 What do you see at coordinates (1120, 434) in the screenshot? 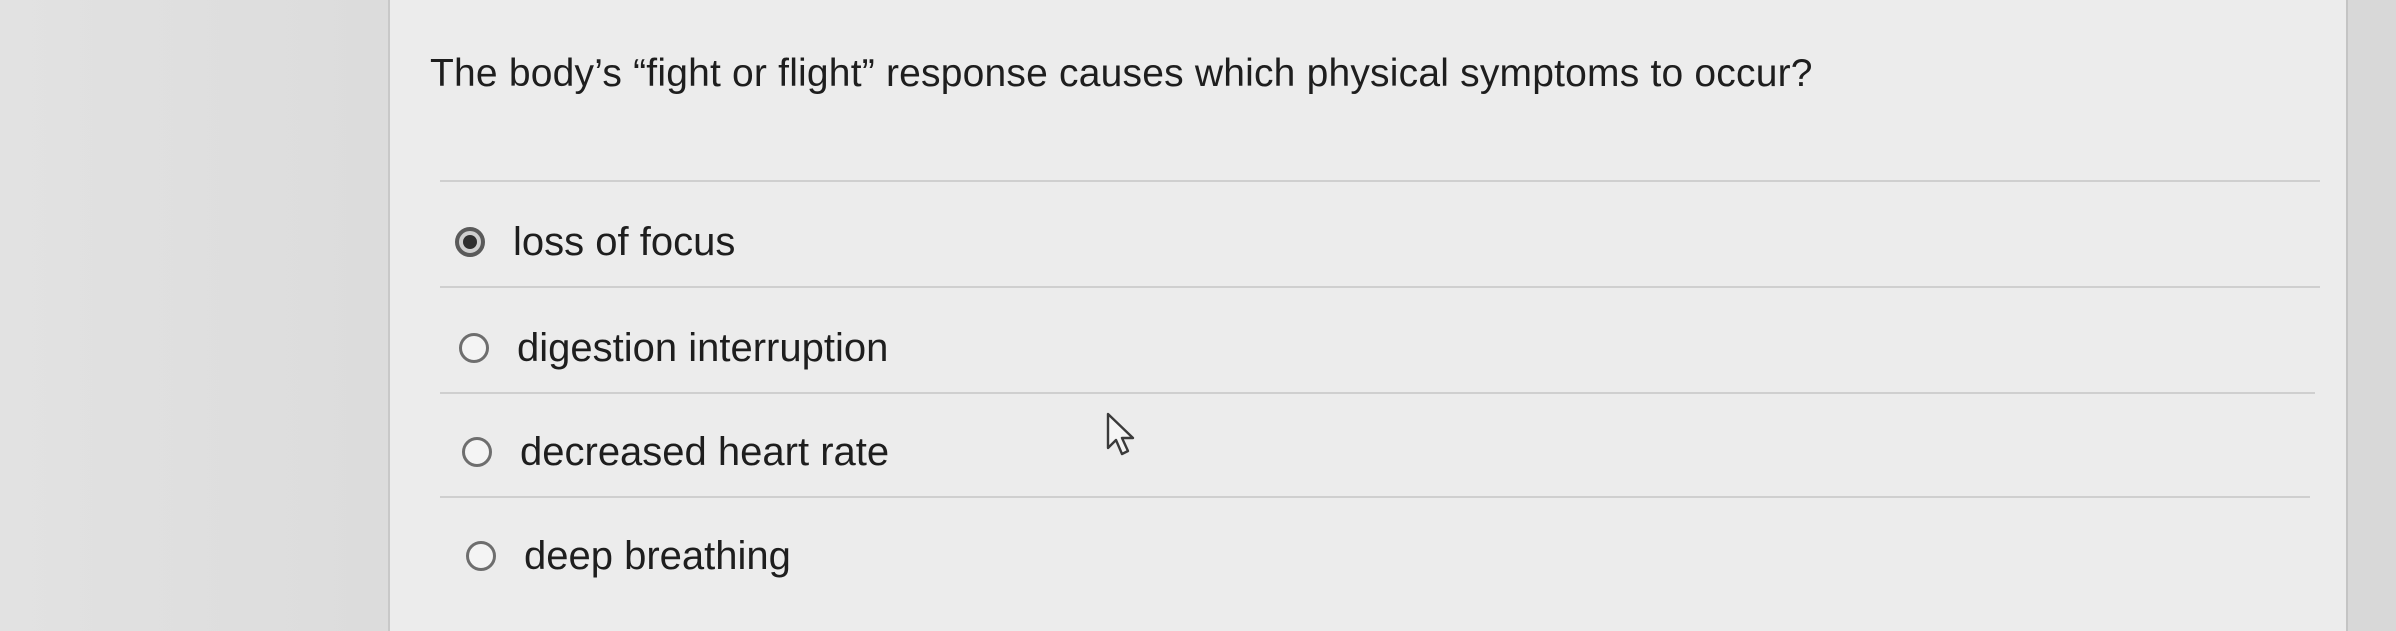
I see `mouse-pointer-arrow-icon` at bounding box center [1120, 434].